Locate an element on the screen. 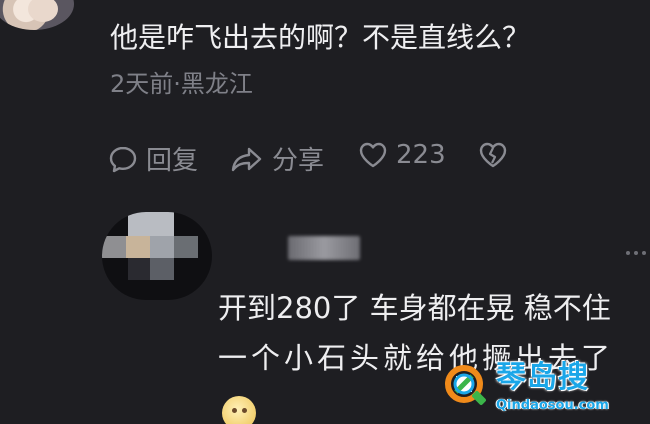 The width and height of the screenshot is (650, 424). broken-heart-icon is located at coordinates (493, 155).